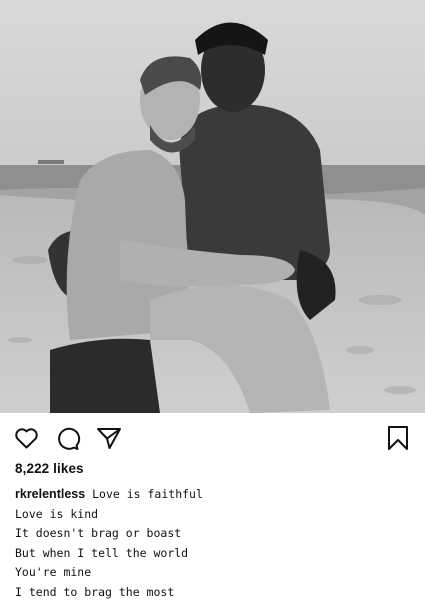  I want to click on likes-count: 8,222 likes, so click(49, 468).